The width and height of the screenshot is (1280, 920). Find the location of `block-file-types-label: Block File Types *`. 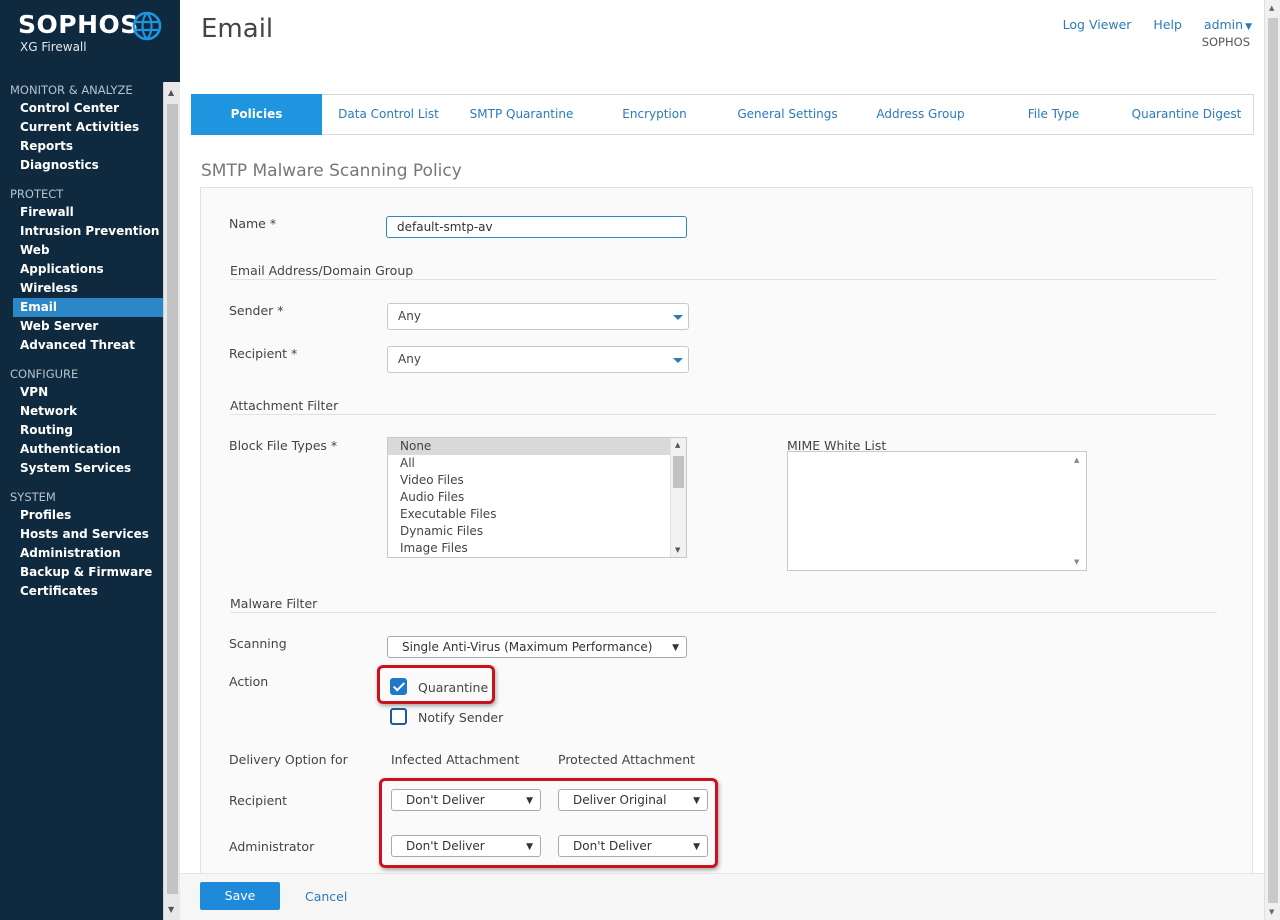

block-file-types-label: Block File Types * is located at coordinates (283, 445).